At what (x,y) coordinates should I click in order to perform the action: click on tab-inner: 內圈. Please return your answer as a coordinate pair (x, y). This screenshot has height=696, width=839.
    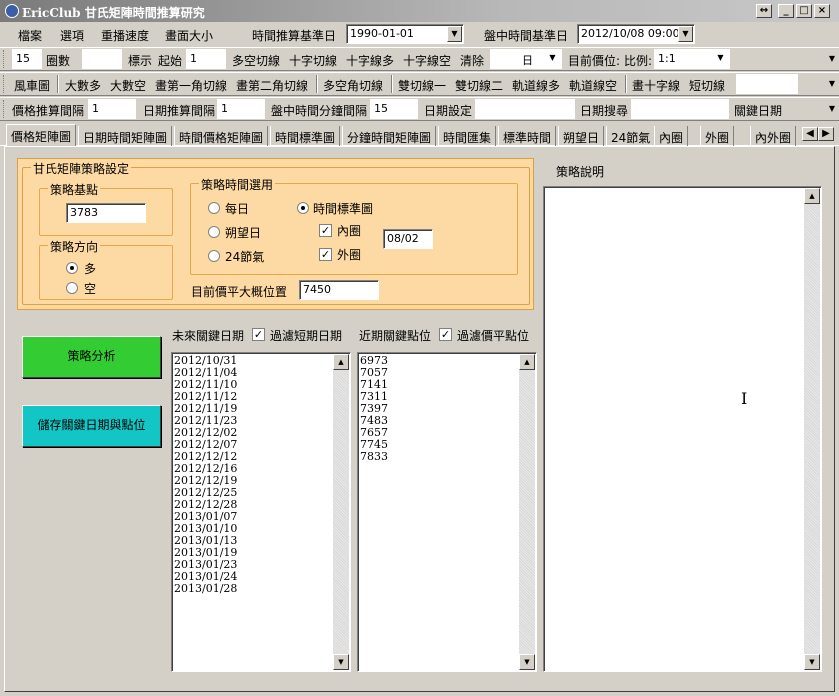
    Looking at the image, I should click on (671, 136).